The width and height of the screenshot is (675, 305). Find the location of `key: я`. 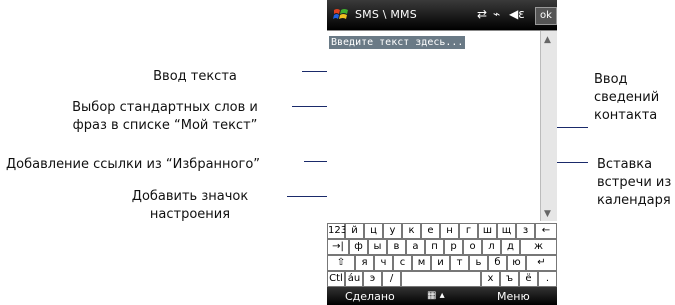

key: я is located at coordinates (364, 263).